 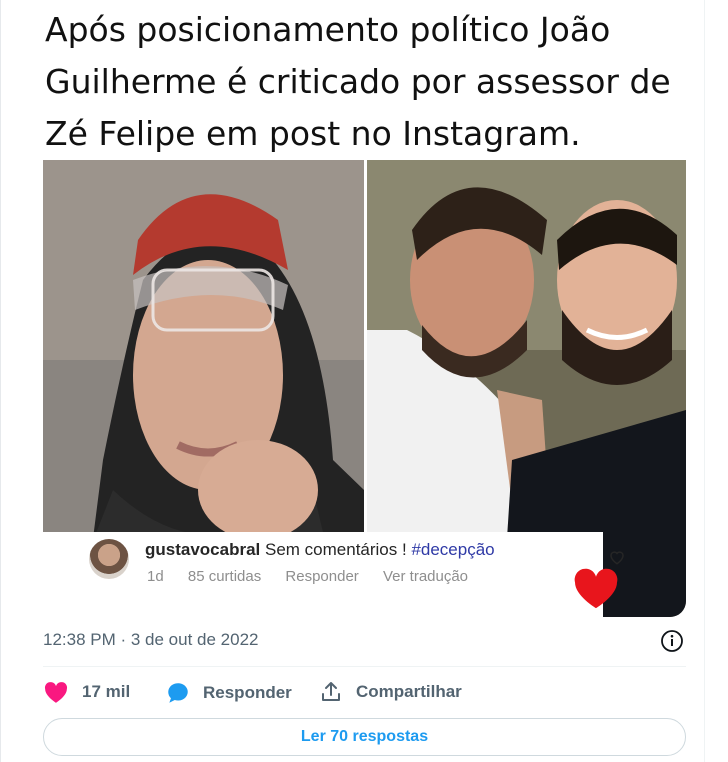 I want to click on comment-translate: Ver tradução, so click(x=425, y=576).